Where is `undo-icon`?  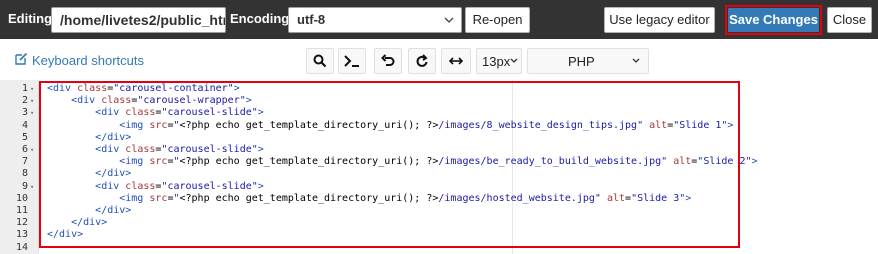 undo-icon is located at coordinates (388, 61).